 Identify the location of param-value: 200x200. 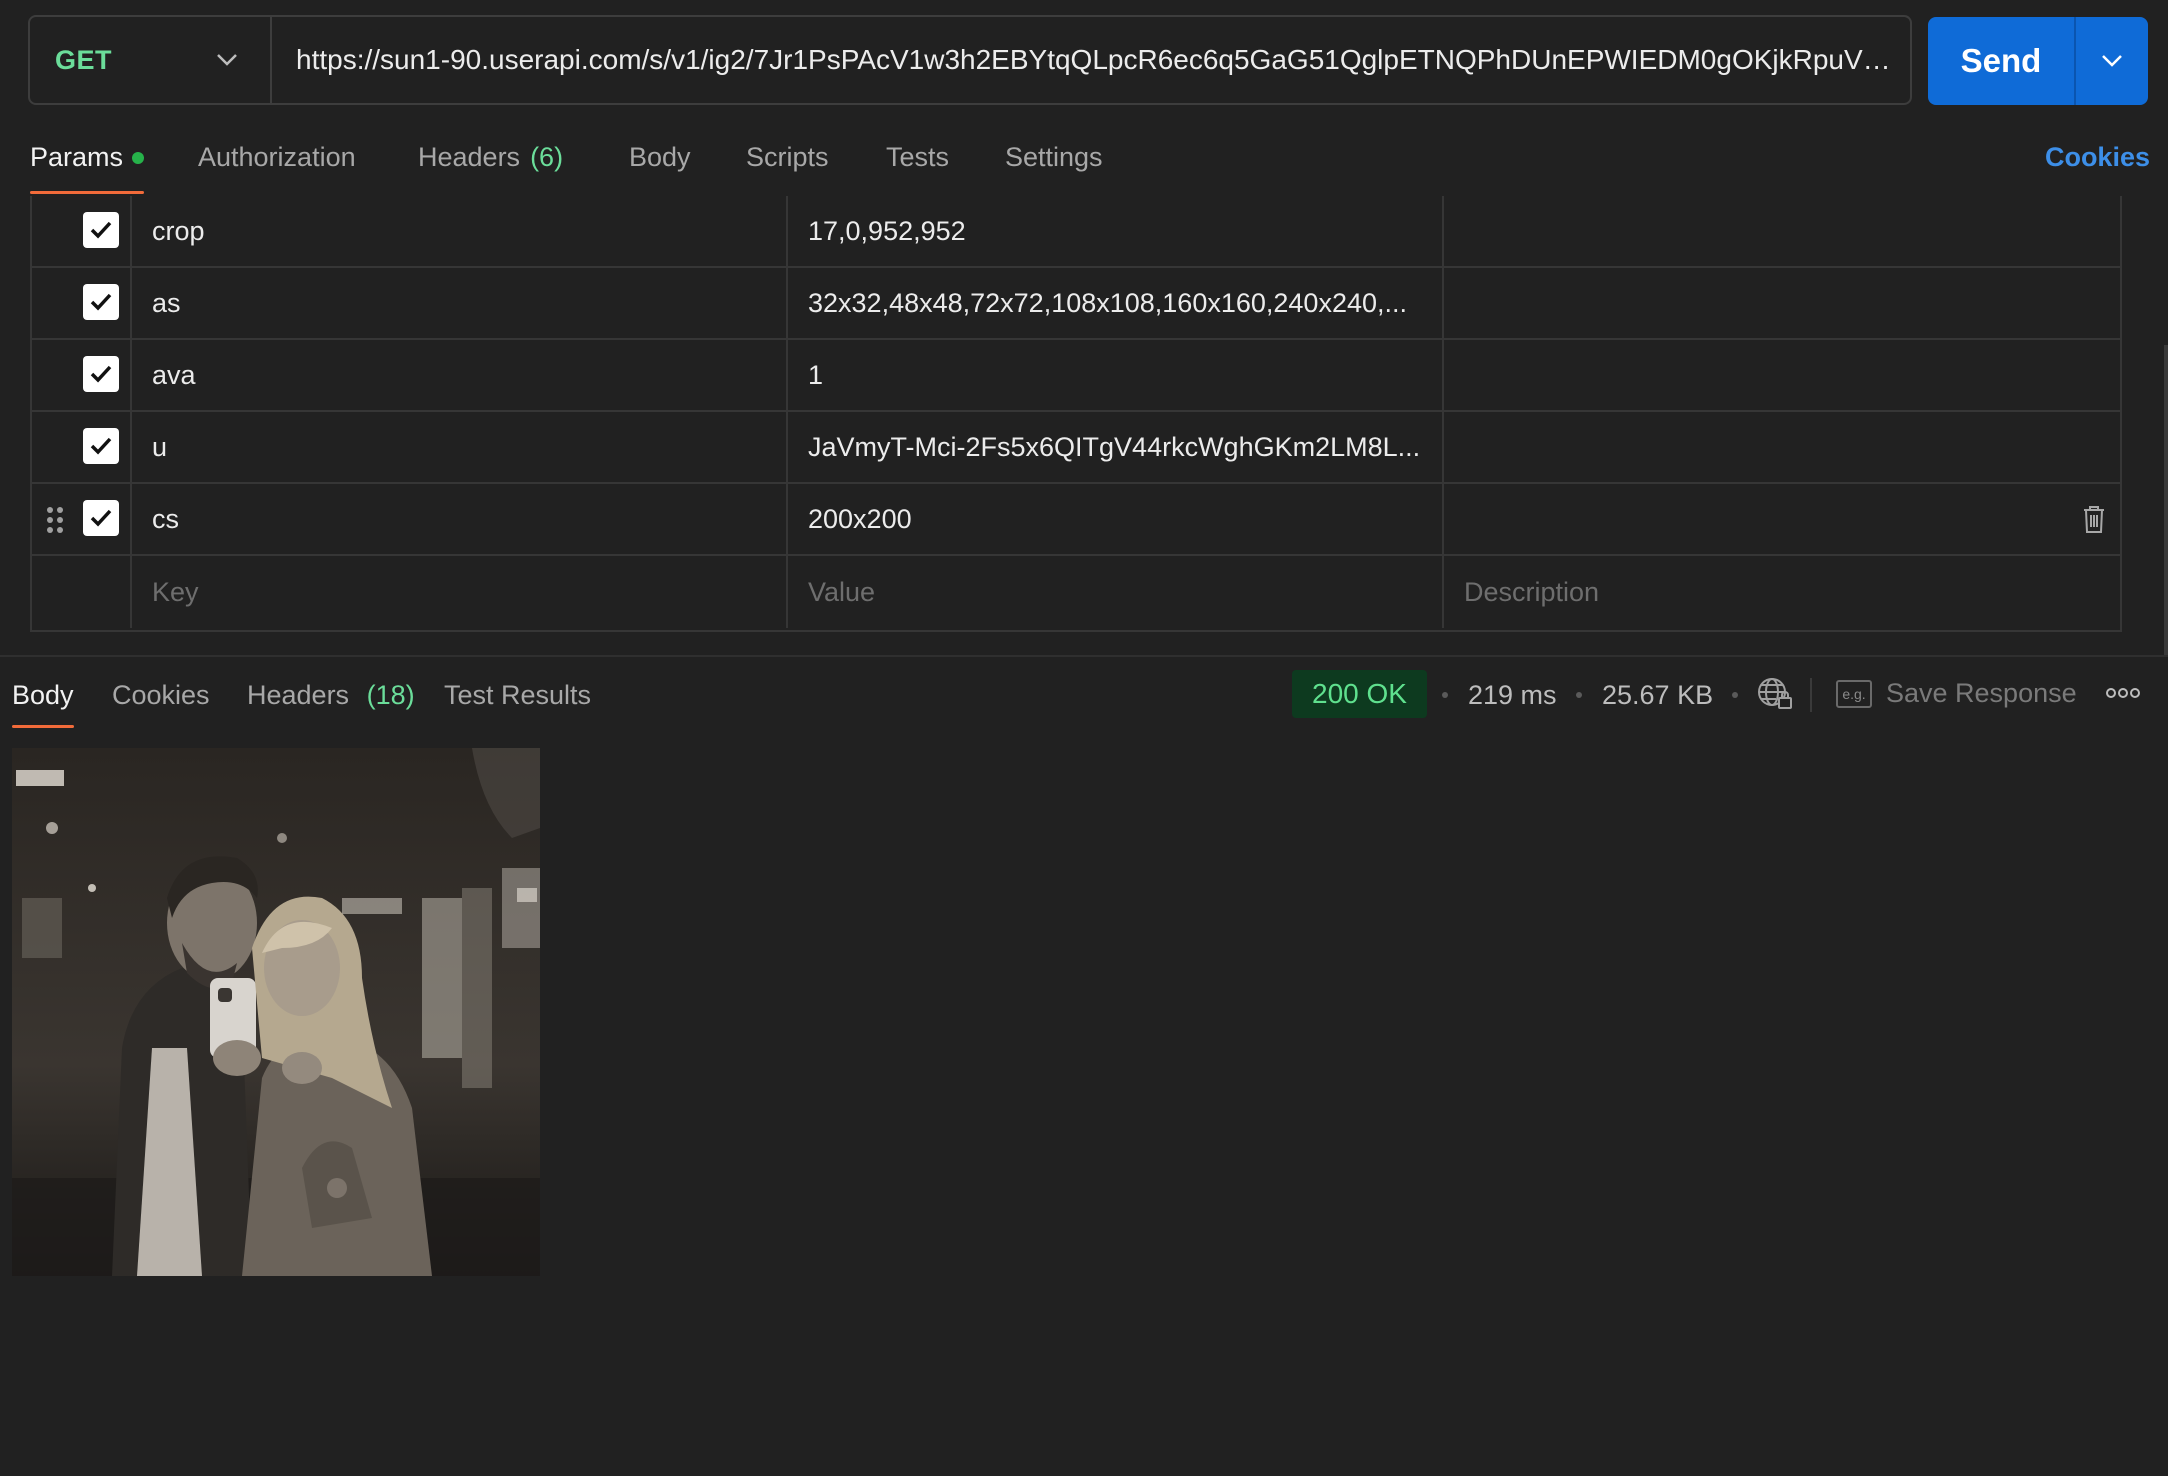
(1116, 519).